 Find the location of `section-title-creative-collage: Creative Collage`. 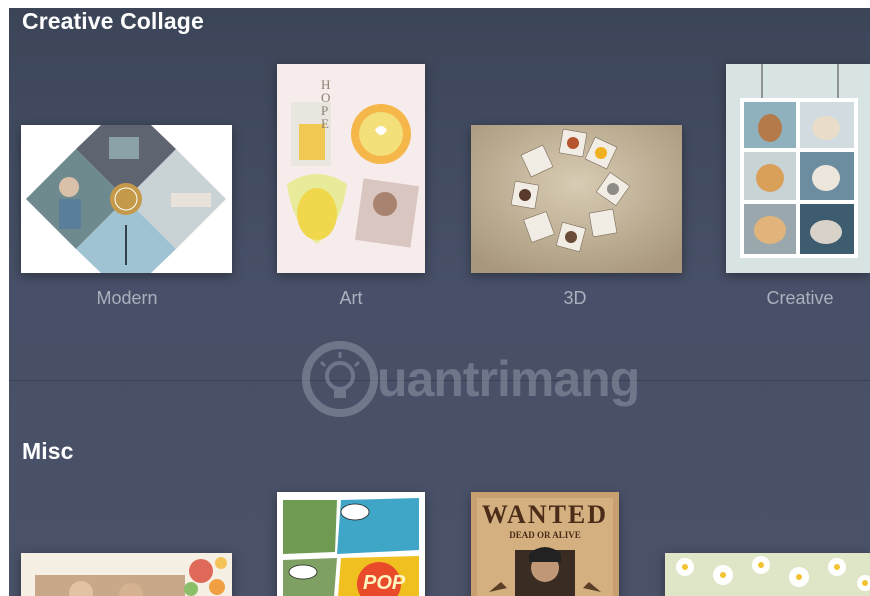

section-title-creative-collage: Creative Collage is located at coordinates (113, 21).